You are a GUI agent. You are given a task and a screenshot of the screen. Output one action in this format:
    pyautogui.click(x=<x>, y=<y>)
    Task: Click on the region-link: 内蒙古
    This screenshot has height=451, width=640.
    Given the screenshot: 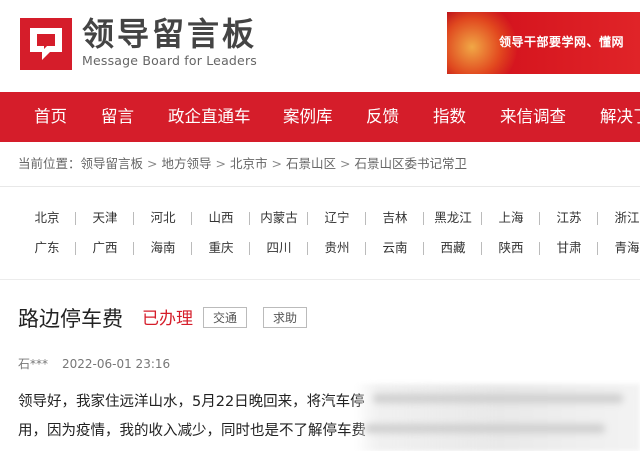 What is the action you would take?
    pyautogui.click(x=278, y=218)
    